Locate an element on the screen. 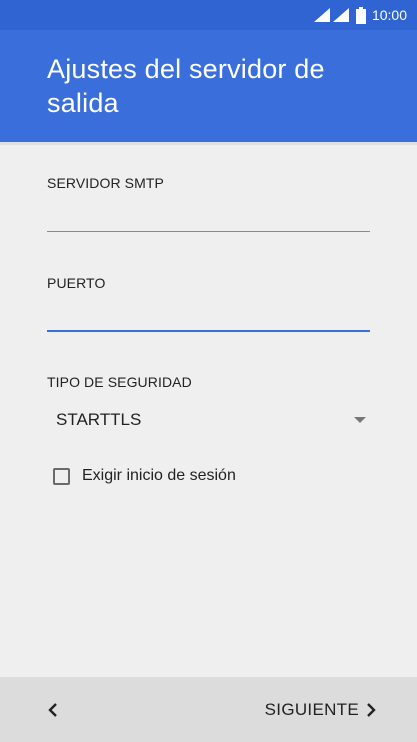 Image resolution: width=417 pixels, height=742 pixels. require-login-checkbox is located at coordinates (61, 476).